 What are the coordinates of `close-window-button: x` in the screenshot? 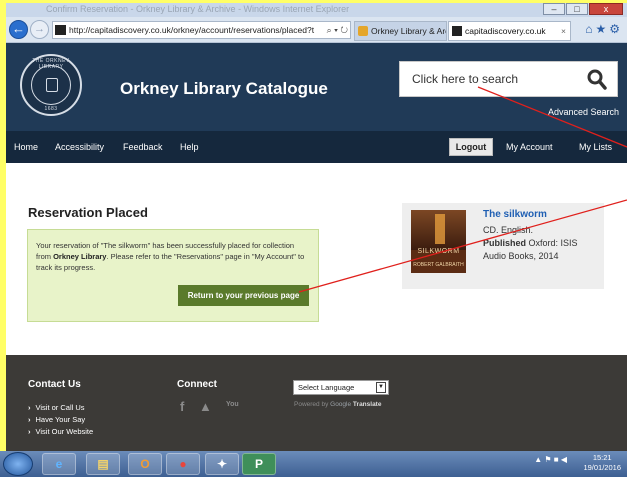 It's located at (606, 9).